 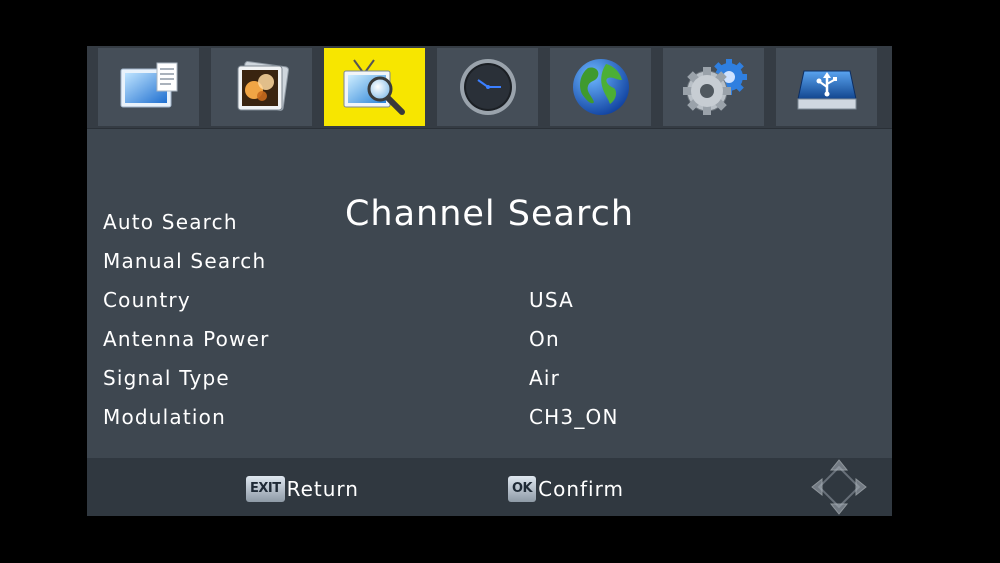 What do you see at coordinates (147, 300) in the screenshot?
I see `menu-item-label: Country` at bounding box center [147, 300].